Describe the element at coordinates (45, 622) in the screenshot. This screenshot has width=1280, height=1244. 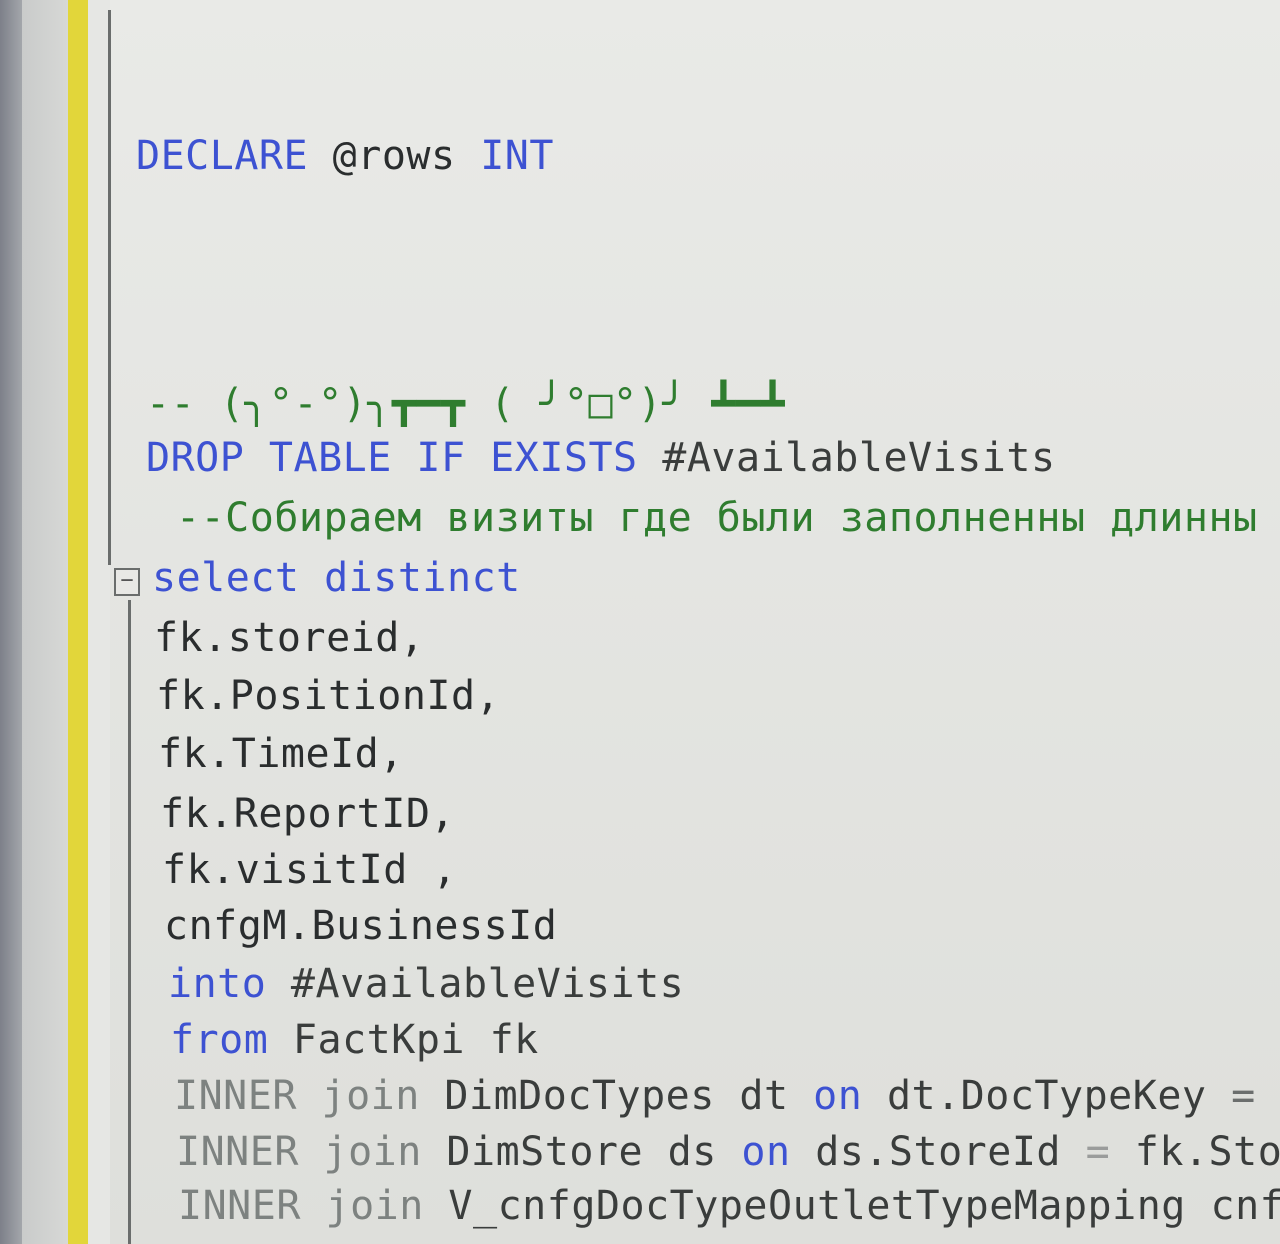
I see `line-number-gutter` at that location.